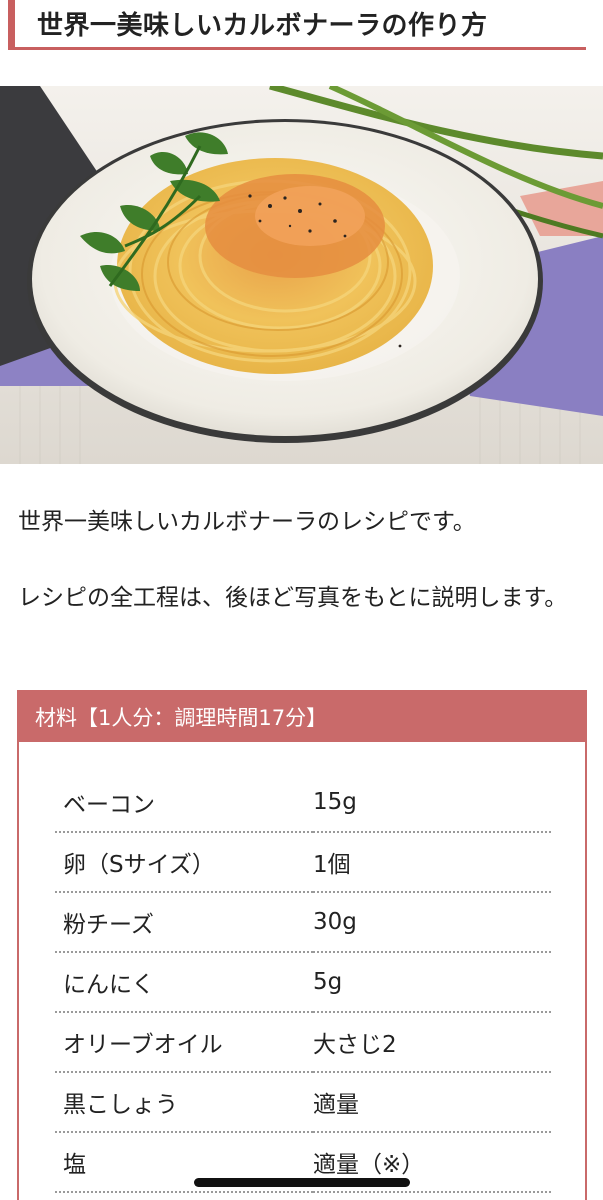 The image size is (603, 1200). Describe the element at coordinates (108, 925) in the screenshot. I see `ingredient-name: 粉チーズ` at that location.